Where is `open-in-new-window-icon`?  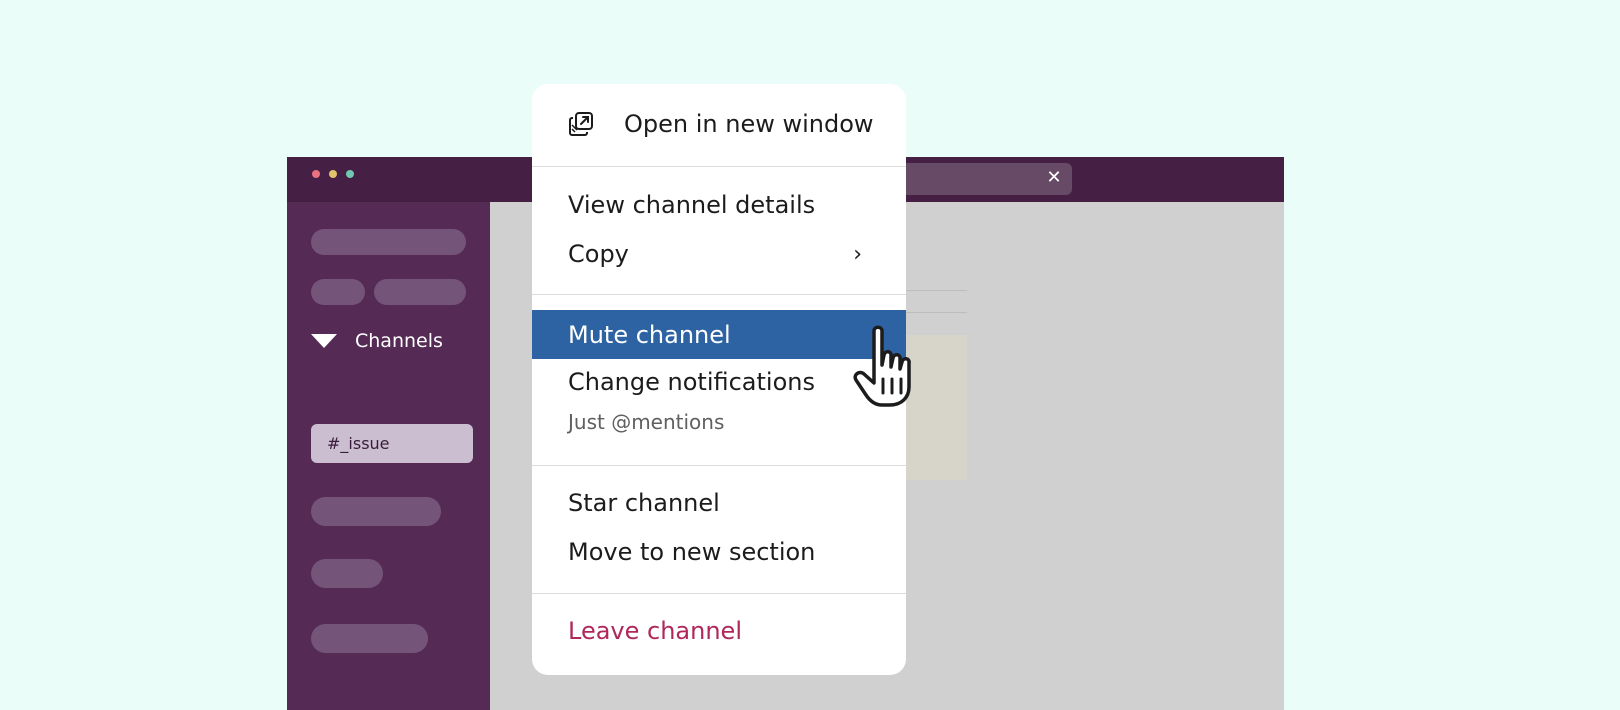 open-in-new-window-icon is located at coordinates (581, 124).